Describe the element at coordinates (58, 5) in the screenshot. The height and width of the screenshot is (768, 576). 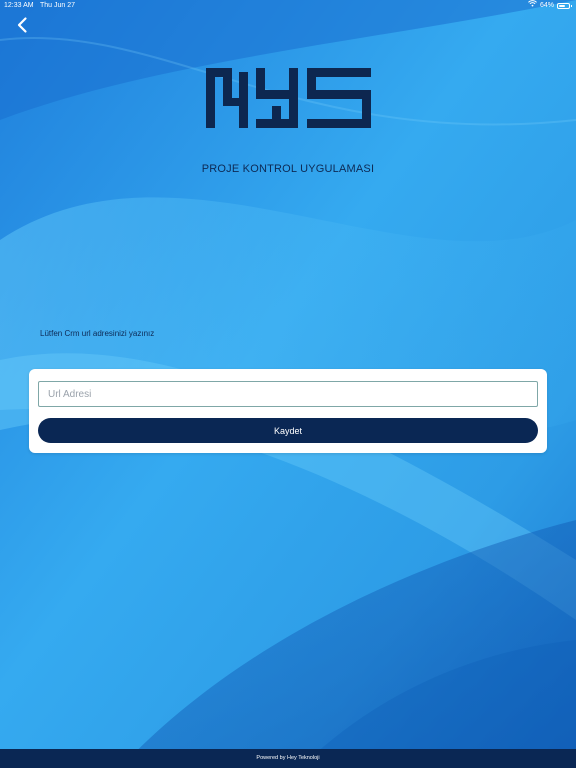
I see `status-date: Thu Jun 27` at that location.